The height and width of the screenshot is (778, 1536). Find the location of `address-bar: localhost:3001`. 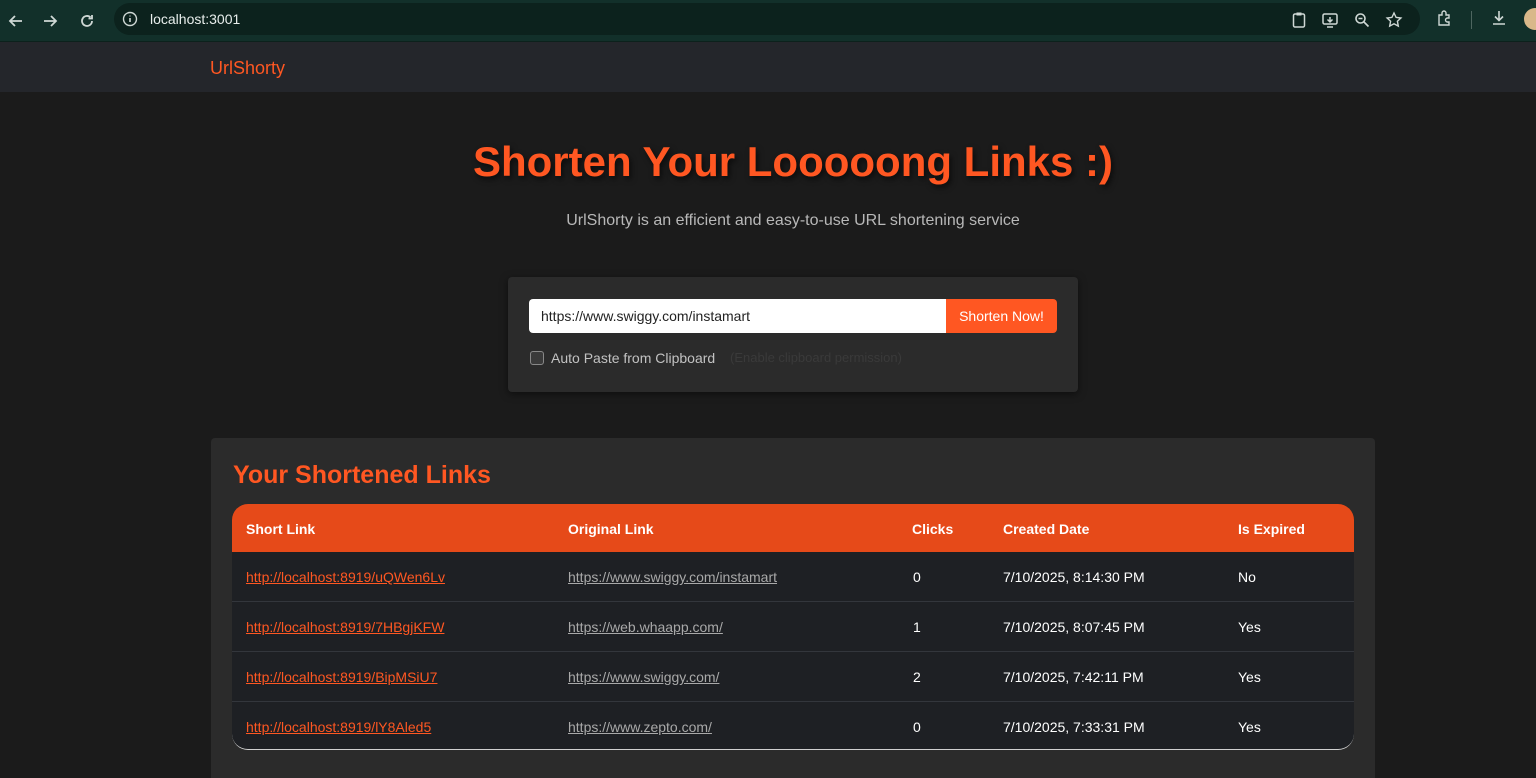

address-bar: localhost:3001 is located at coordinates (767, 19).